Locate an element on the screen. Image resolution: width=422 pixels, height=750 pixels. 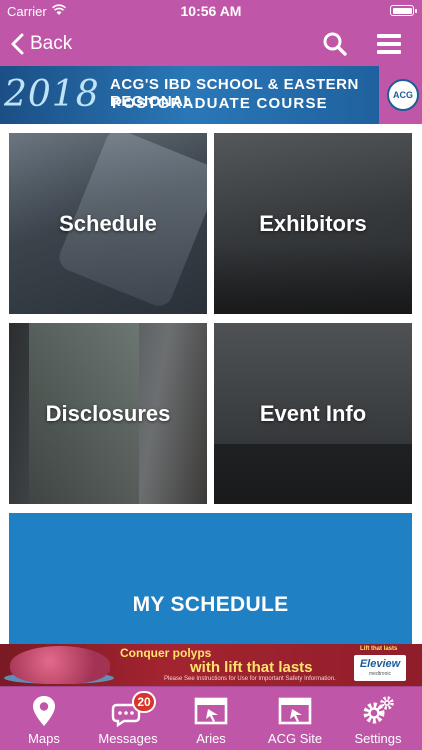
nav-bar: Back is located at coordinates (211, 44).